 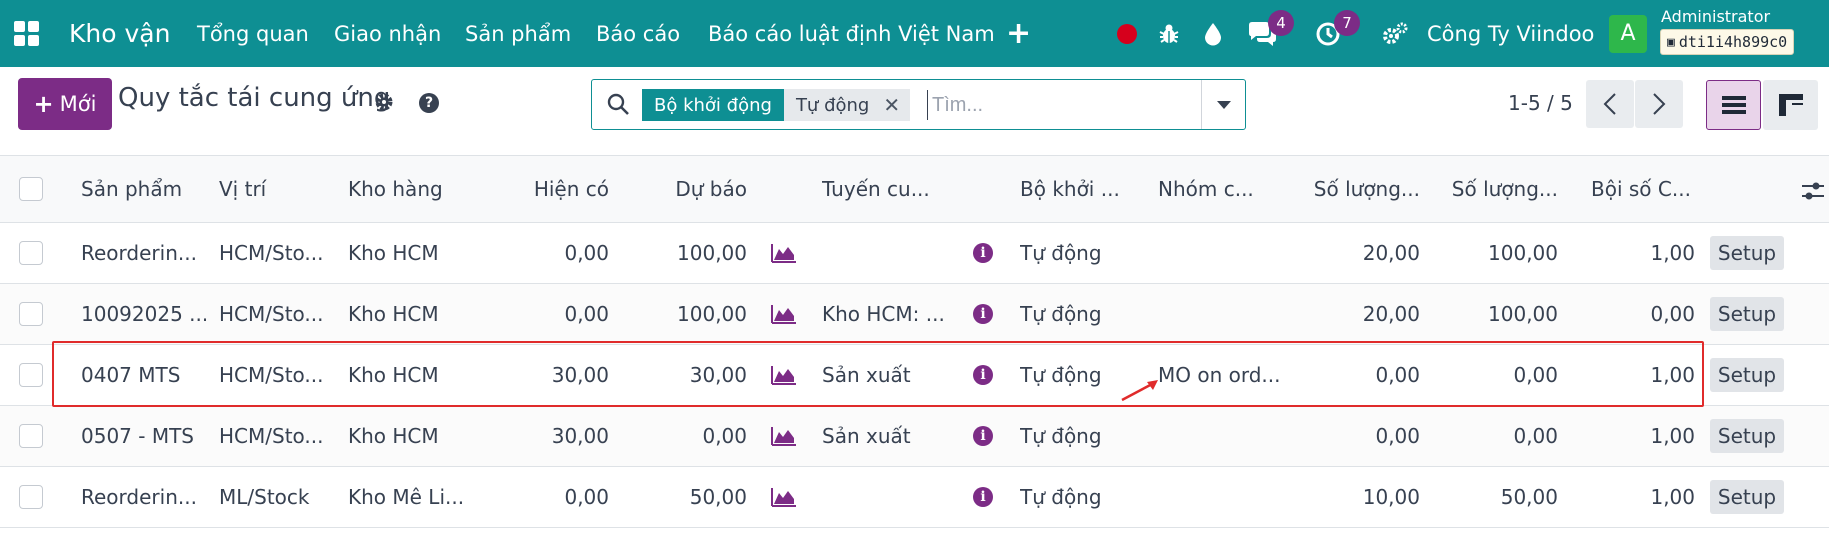 I want to click on pager-previous-button, so click(x=1610, y=104).